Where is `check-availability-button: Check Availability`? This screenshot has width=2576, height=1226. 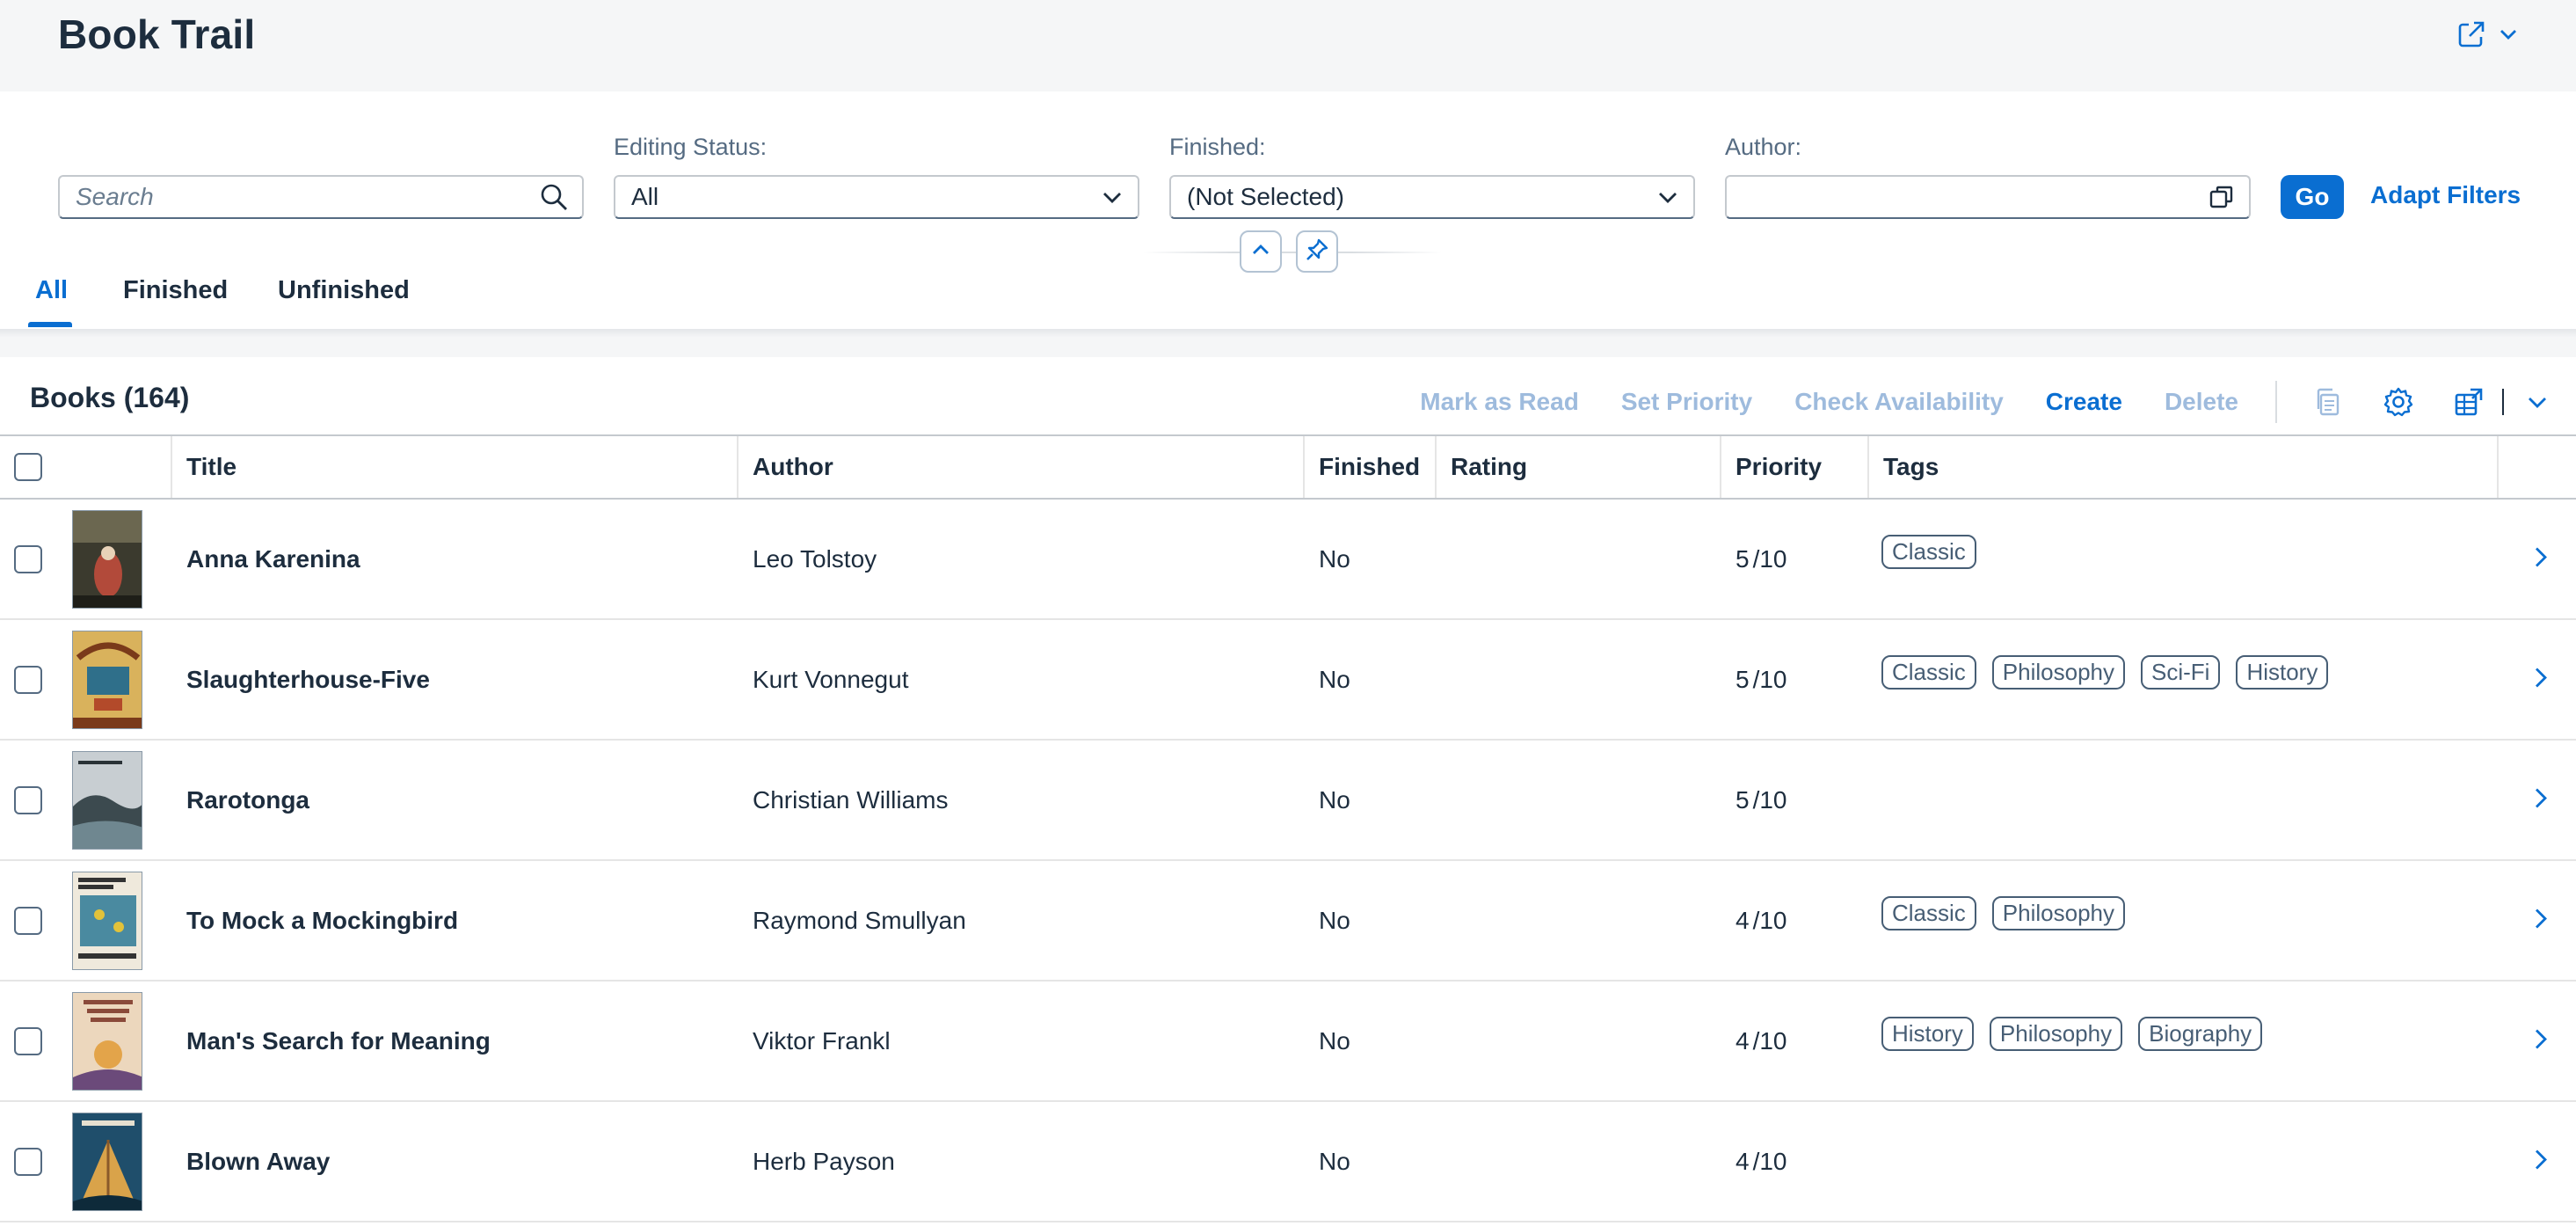 check-availability-button: Check Availability is located at coordinates (1899, 402).